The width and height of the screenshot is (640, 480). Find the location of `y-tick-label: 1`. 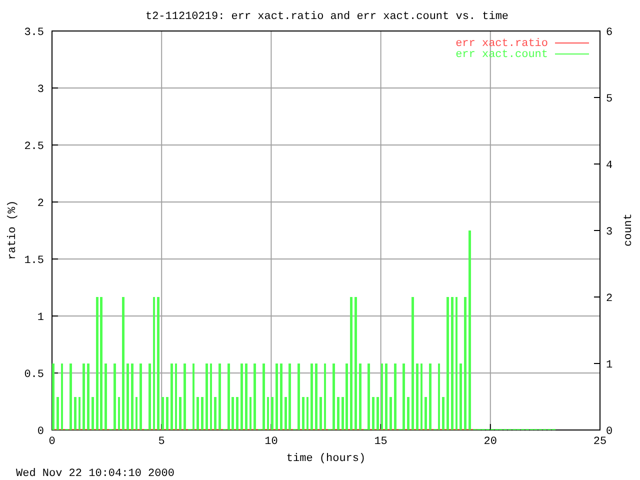

y-tick-label: 1 is located at coordinates (40, 318).